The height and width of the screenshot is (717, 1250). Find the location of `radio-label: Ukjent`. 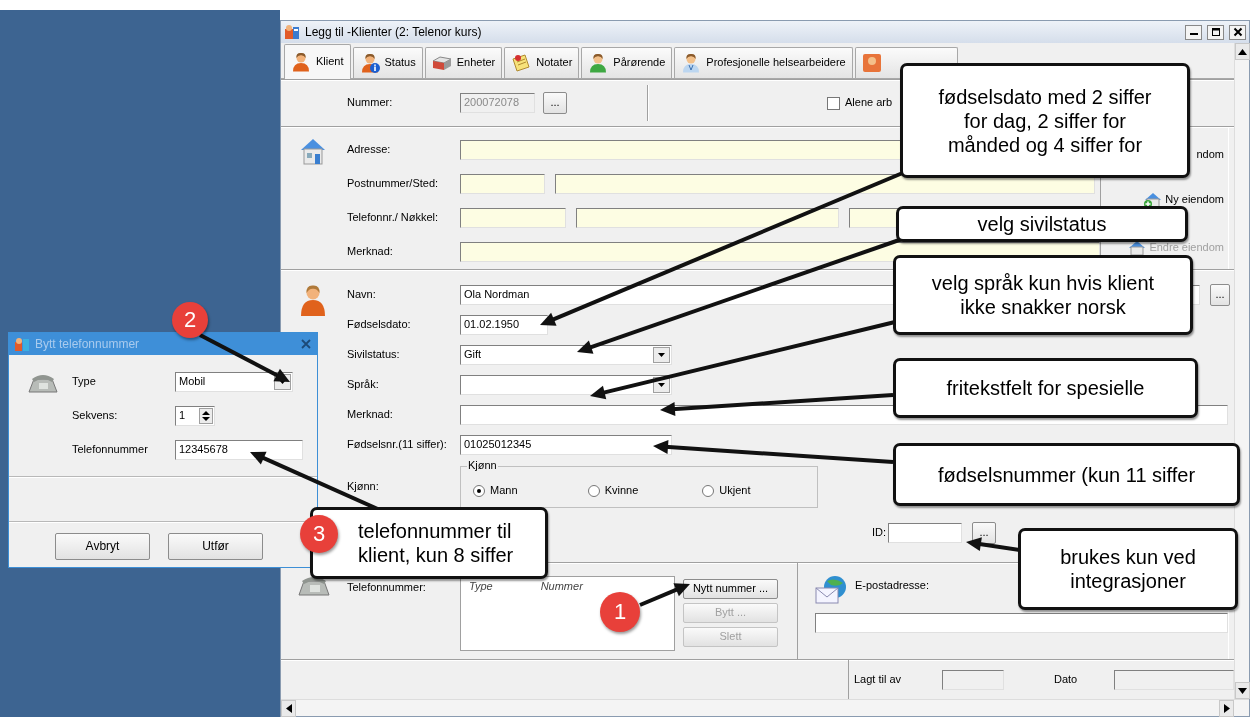

radio-label: Ukjent is located at coordinates (735, 491).